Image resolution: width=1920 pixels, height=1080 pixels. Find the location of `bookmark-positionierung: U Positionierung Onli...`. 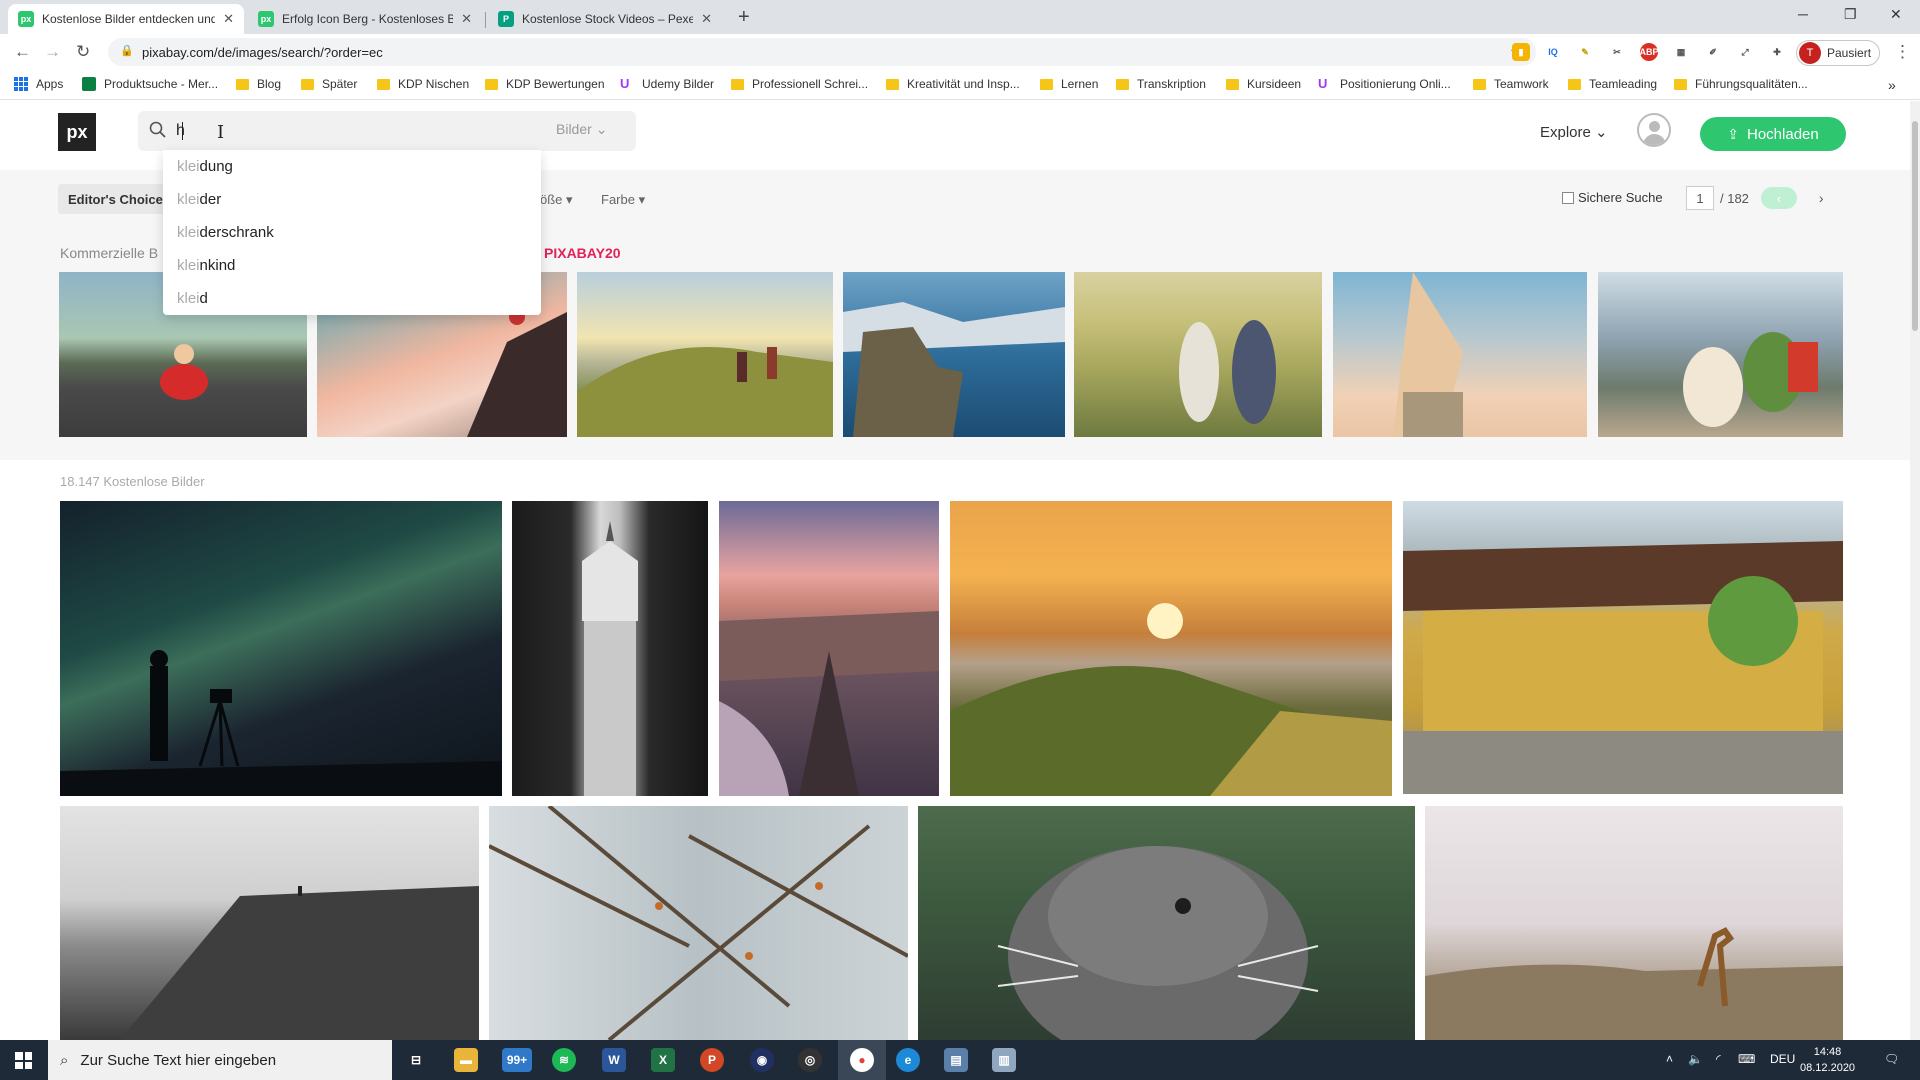

bookmark-positionierung: U Positionierung Onli... is located at coordinates (1384, 84).